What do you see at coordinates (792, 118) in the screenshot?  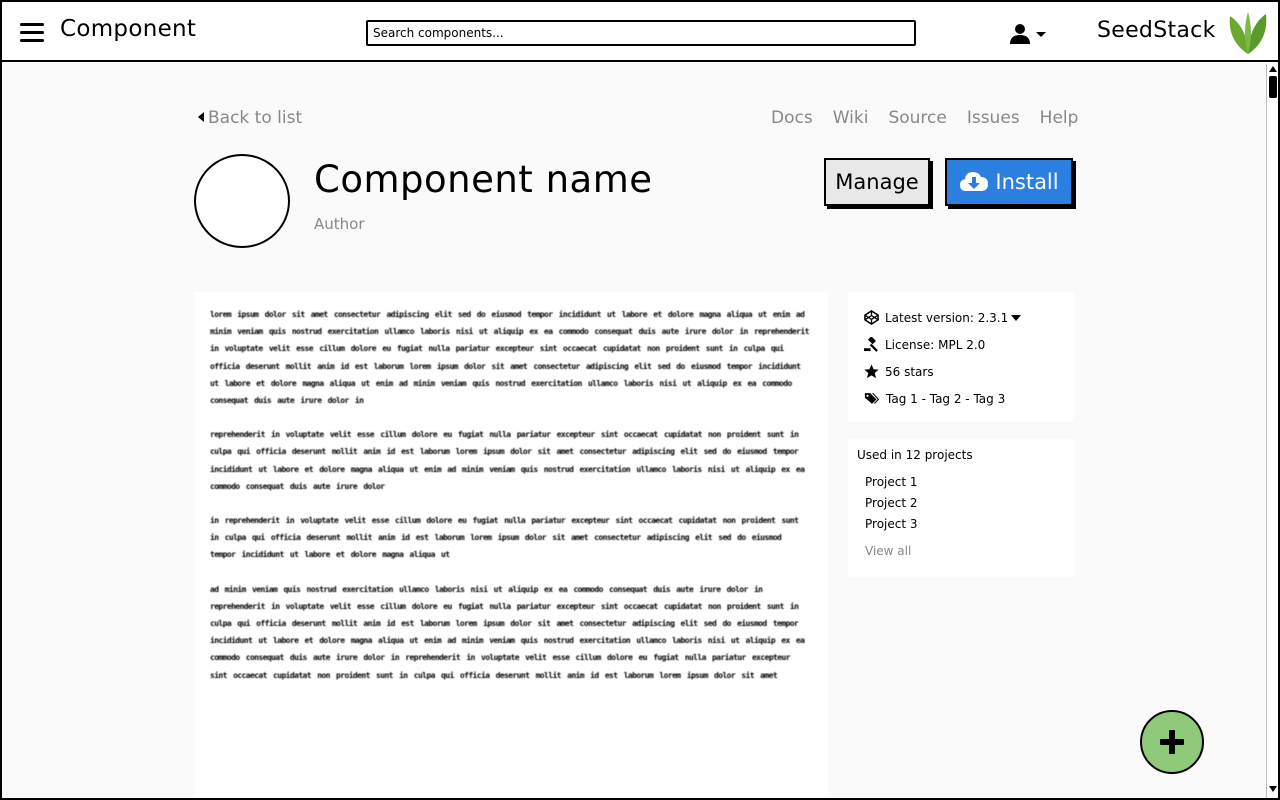 I see `link-docs: Docs` at bounding box center [792, 118].